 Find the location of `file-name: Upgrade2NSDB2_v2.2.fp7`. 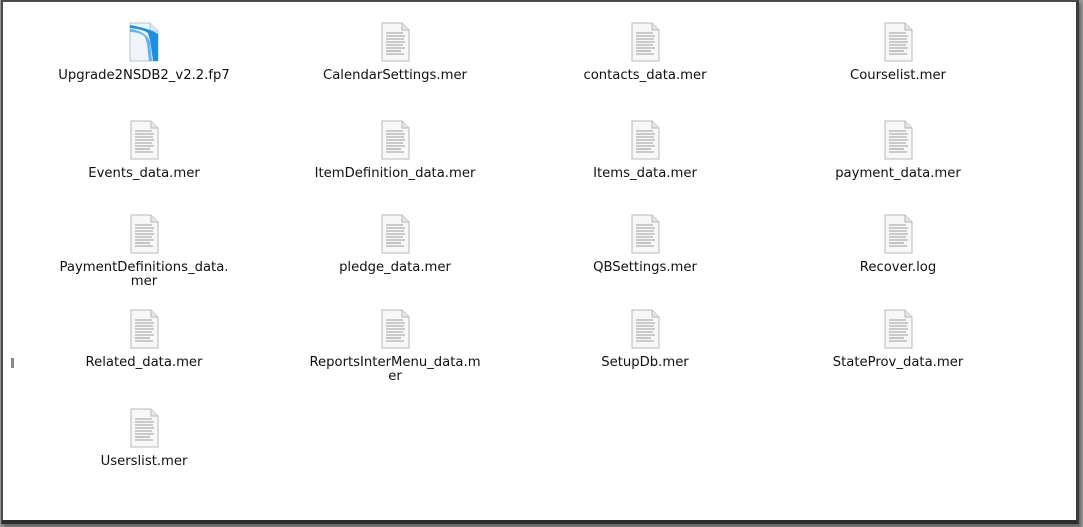

file-name: Upgrade2NSDB2_v2.2.fp7 is located at coordinates (144, 76).